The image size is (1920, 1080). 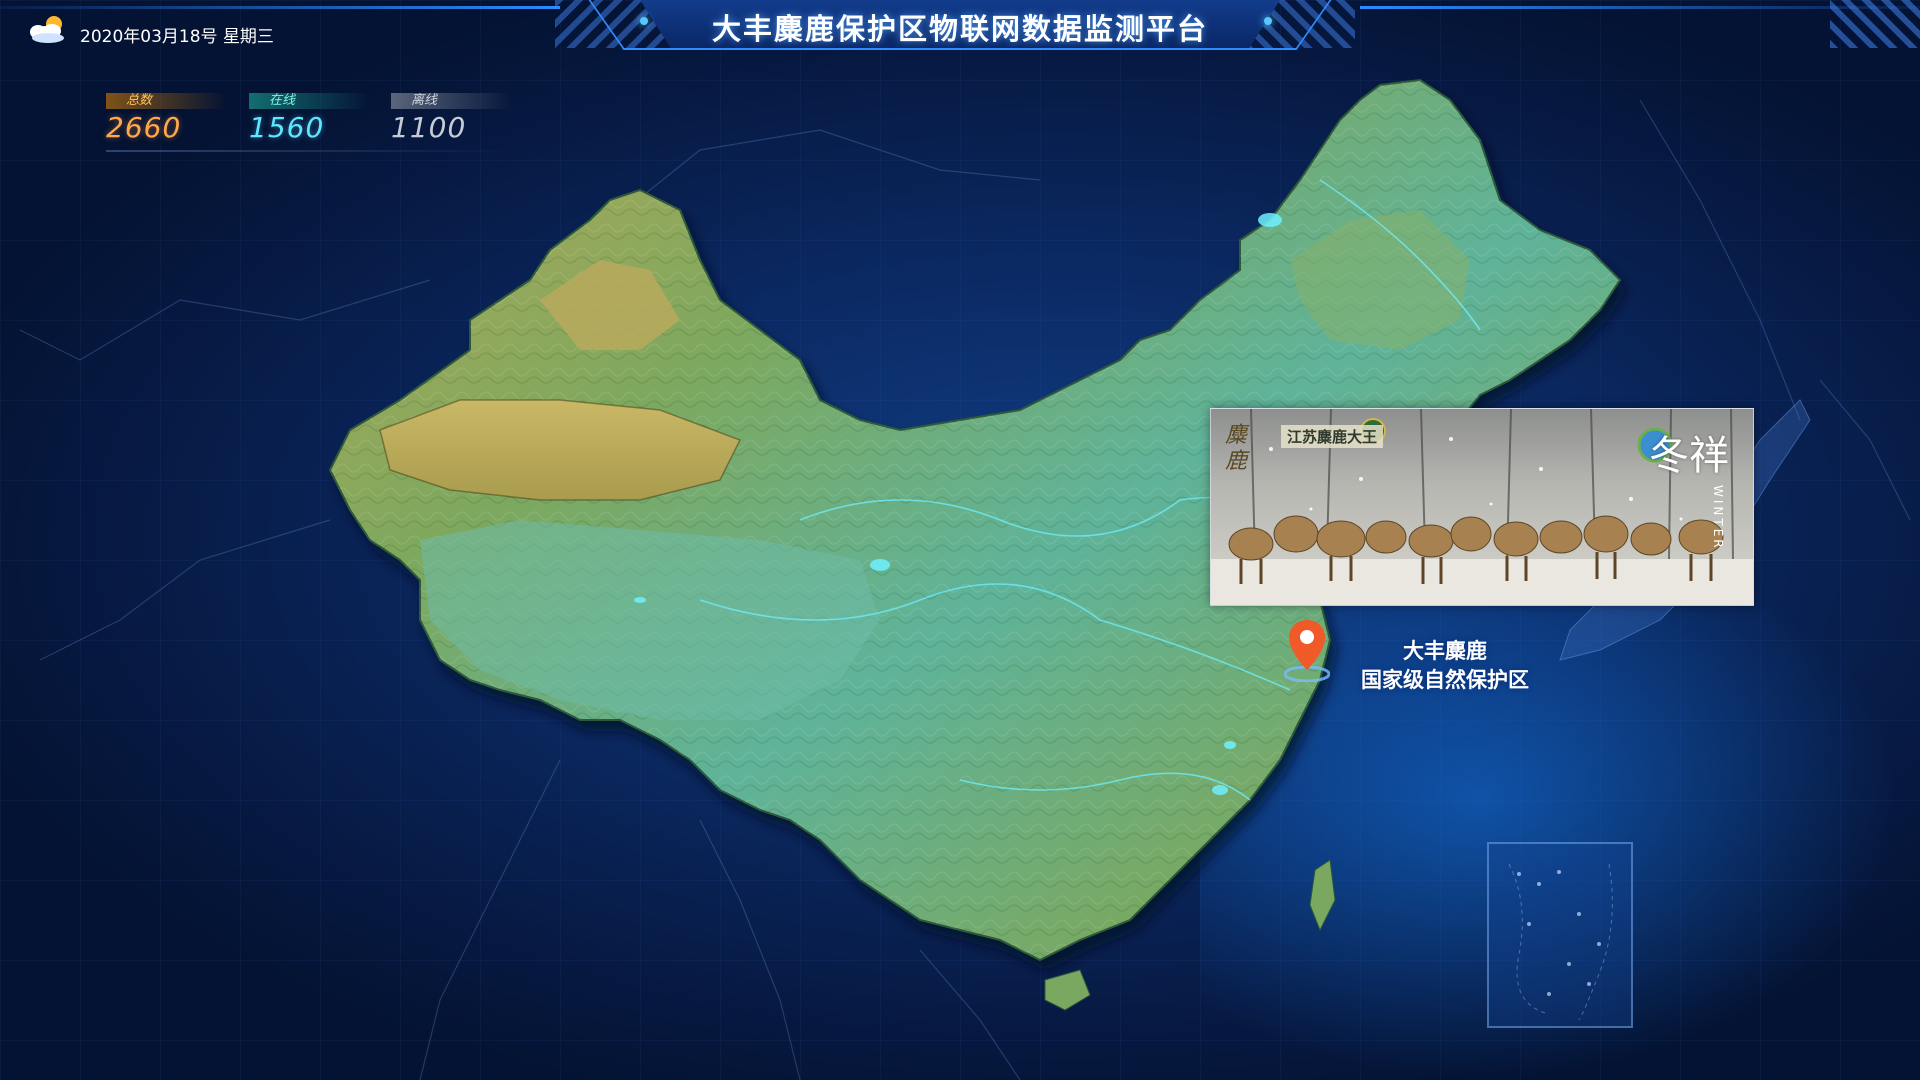 What do you see at coordinates (1875, 24) in the screenshot?
I see `header-stripes-far-right` at bounding box center [1875, 24].